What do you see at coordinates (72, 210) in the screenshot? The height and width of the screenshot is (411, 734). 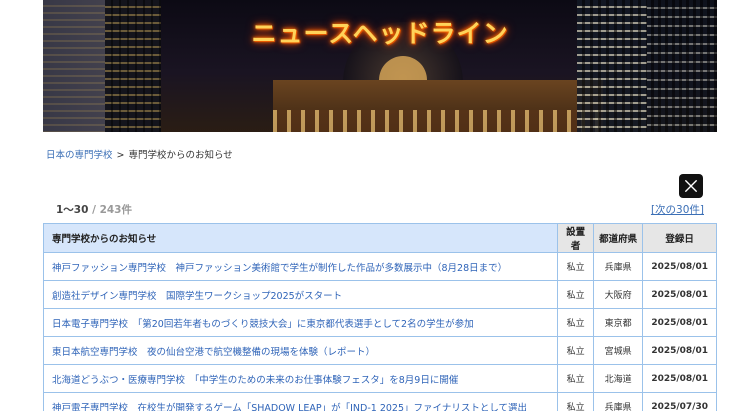 I see `result-range: 1〜30` at bounding box center [72, 210].